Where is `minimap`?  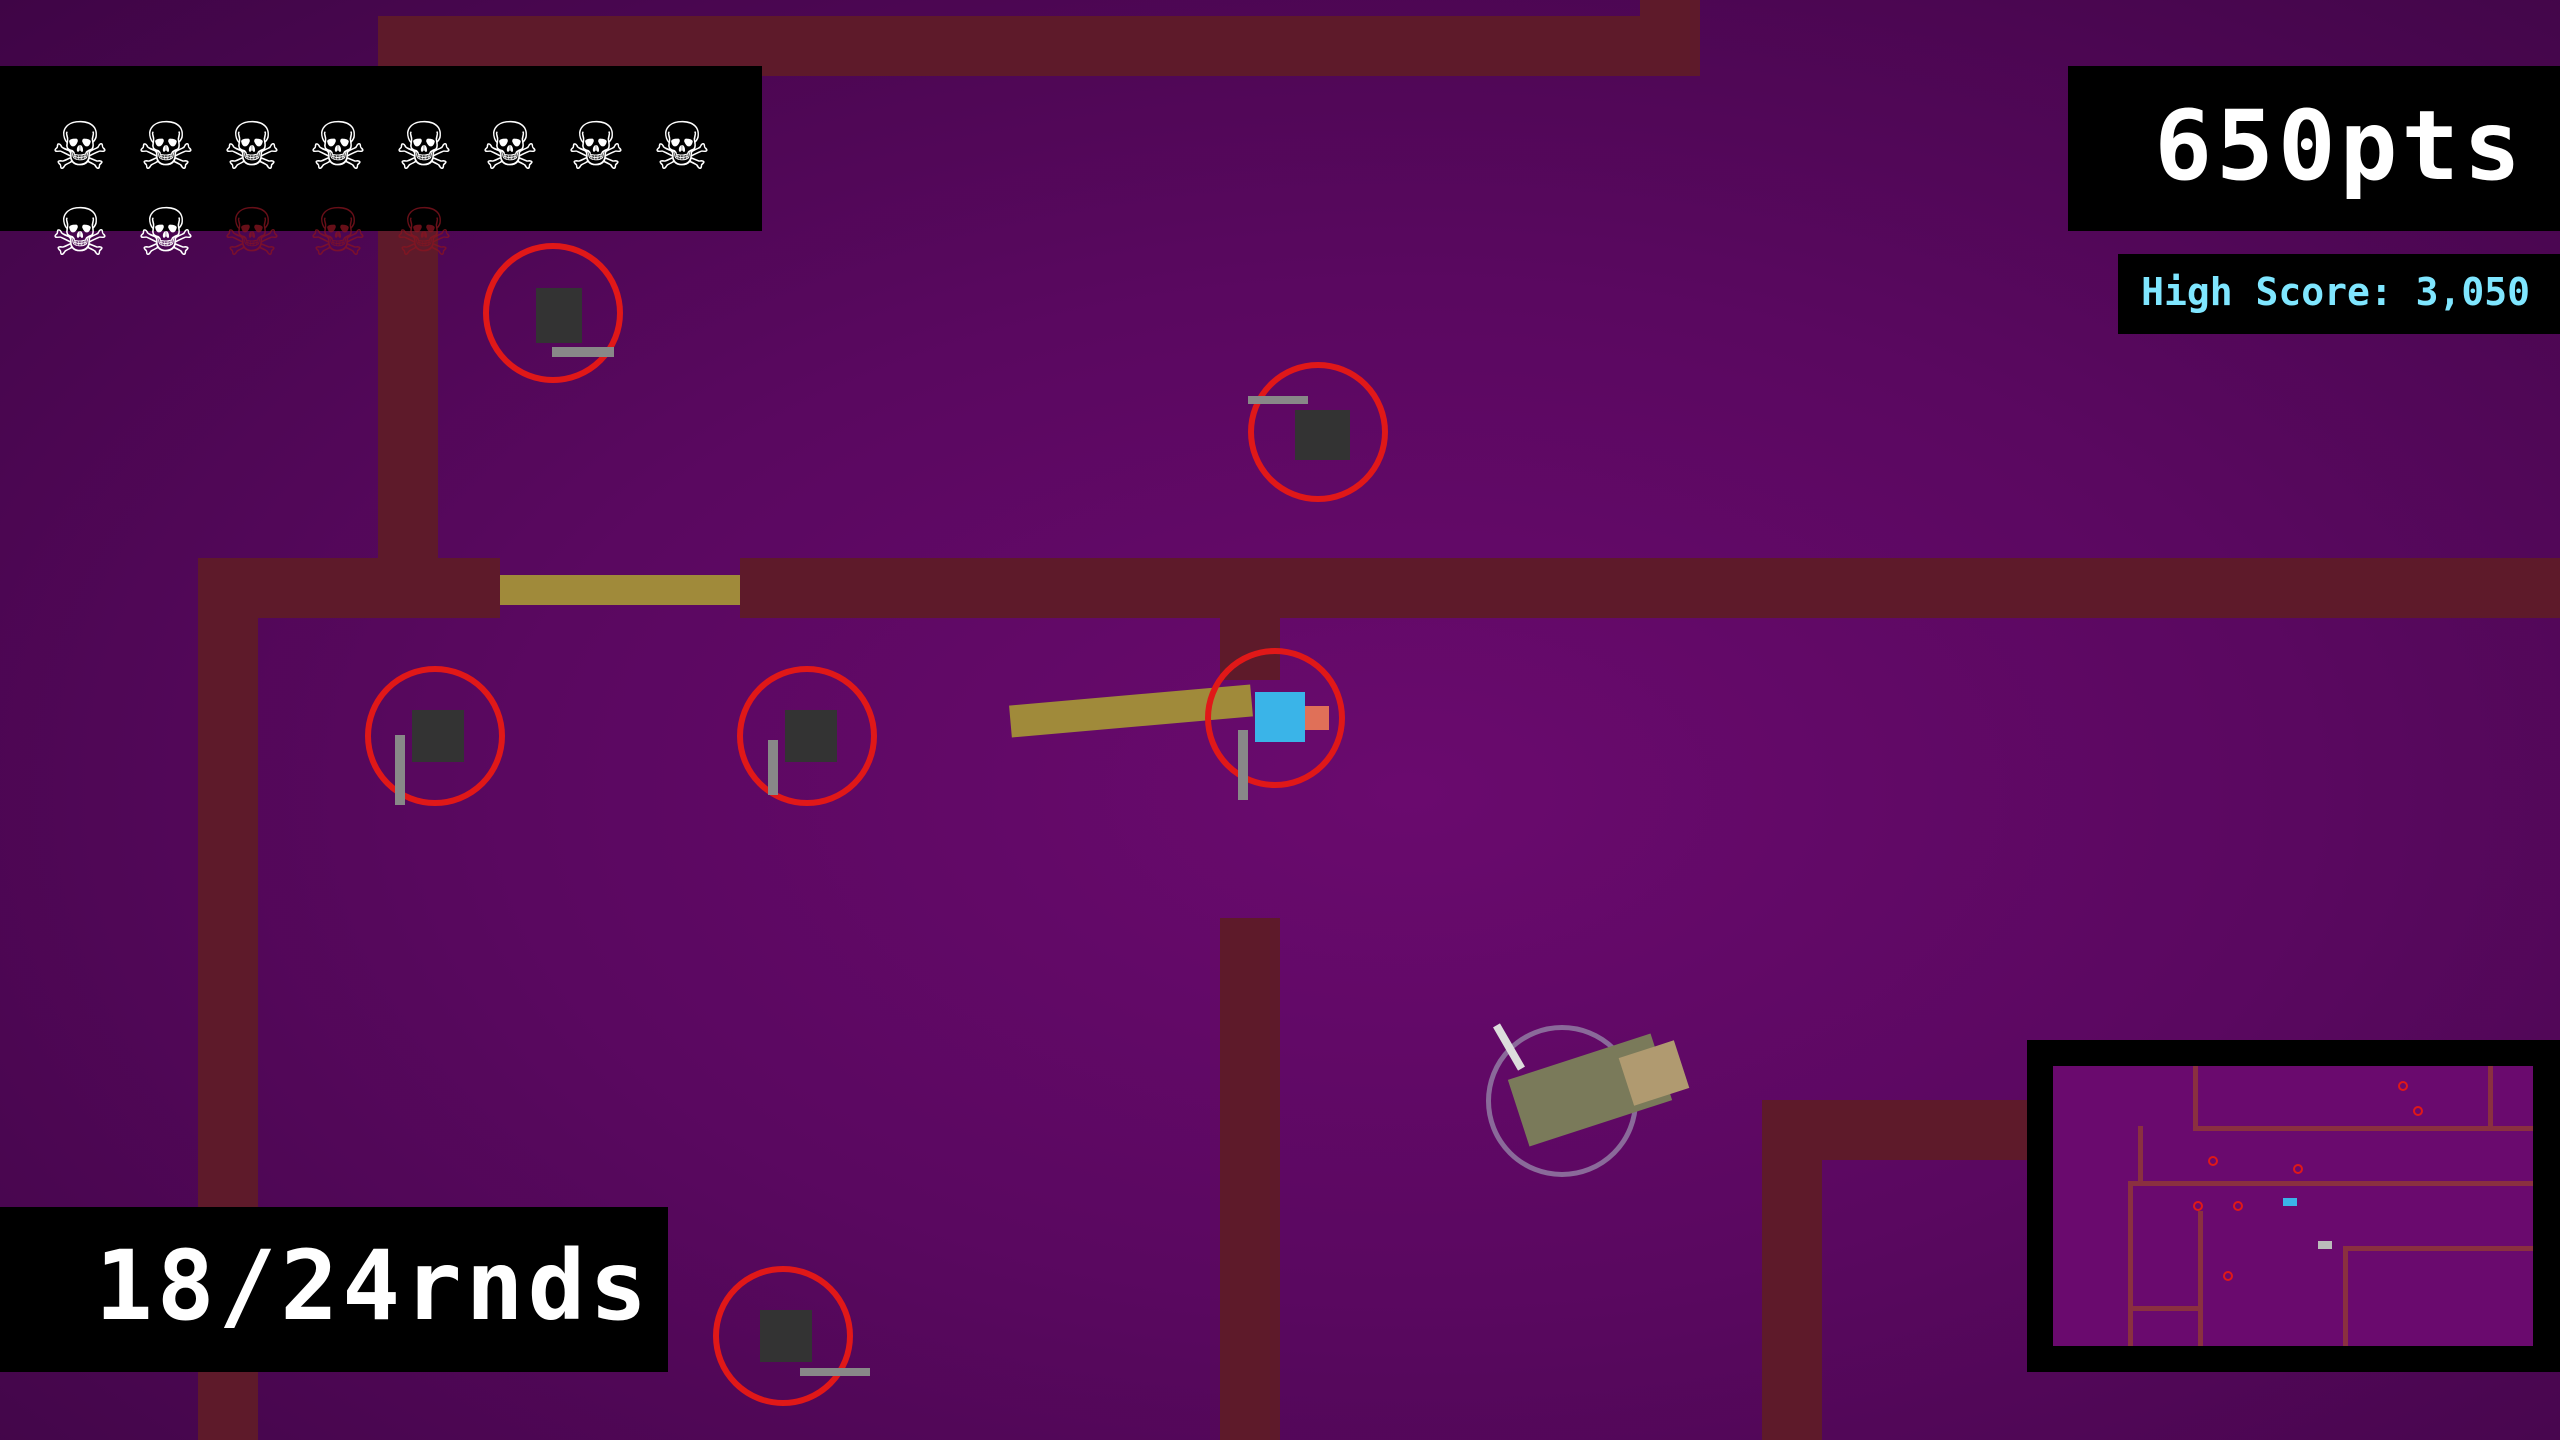
minimap is located at coordinates (2293, 1206).